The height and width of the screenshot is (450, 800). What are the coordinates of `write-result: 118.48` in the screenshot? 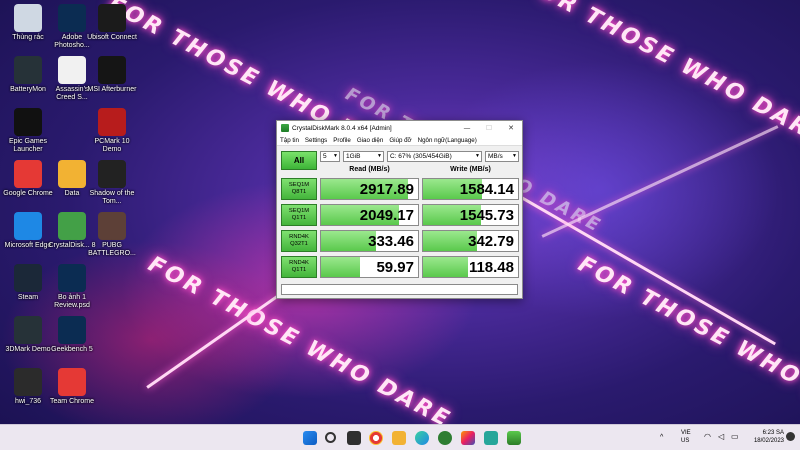 It's located at (470, 267).